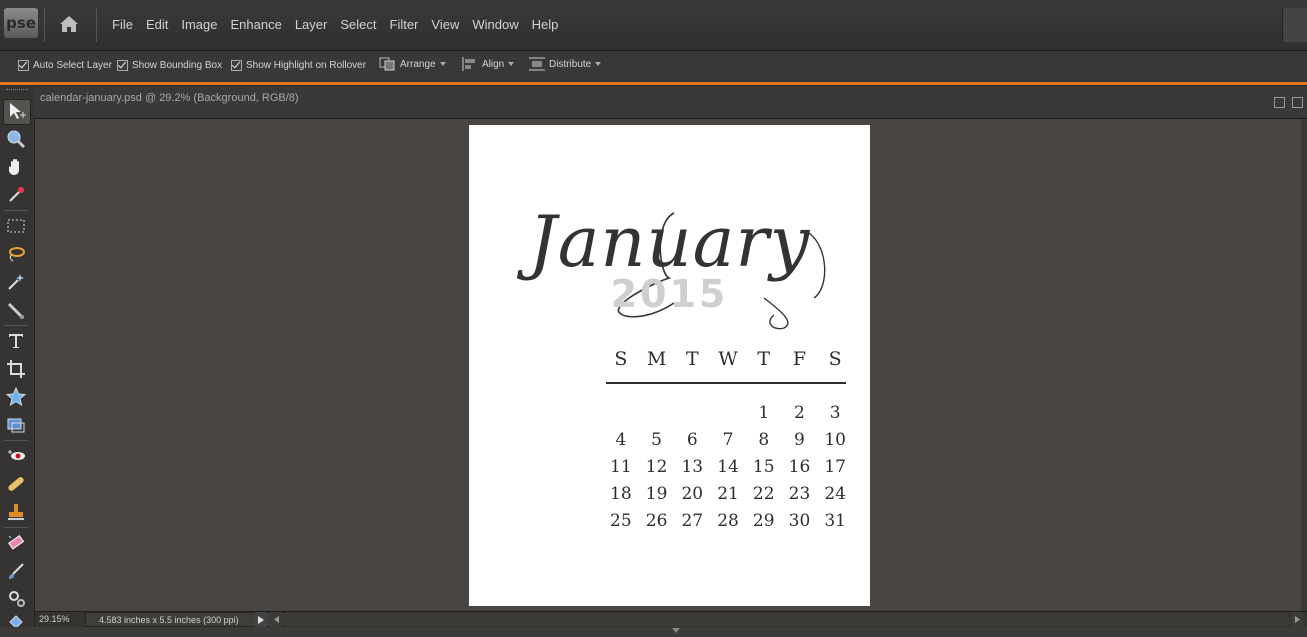  What do you see at coordinates (570, 64) in the screenshot?
I see `distribute-label: Distribute` at bounding box center [570, 64].